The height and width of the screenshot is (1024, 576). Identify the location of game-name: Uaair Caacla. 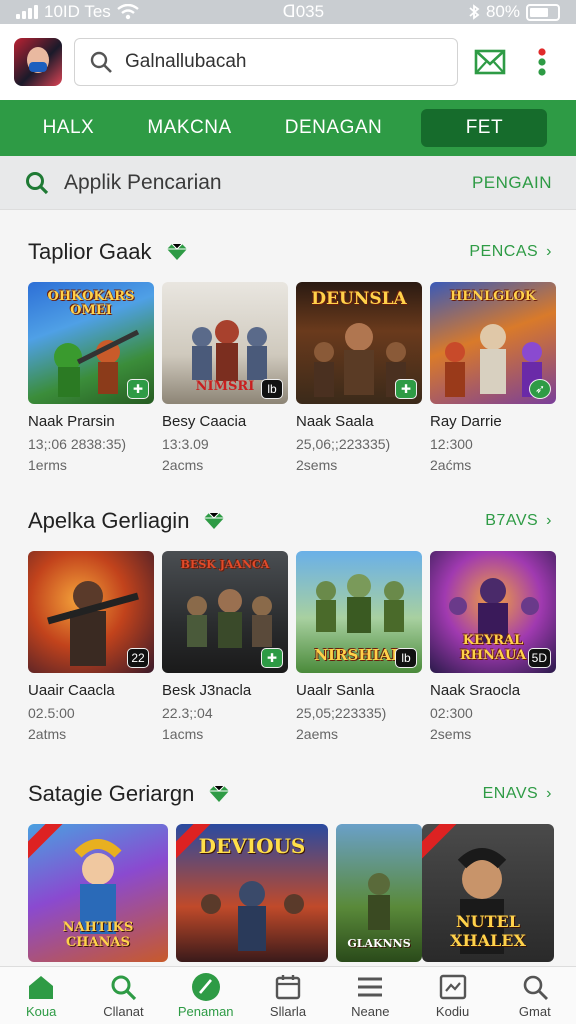
(71, 690).